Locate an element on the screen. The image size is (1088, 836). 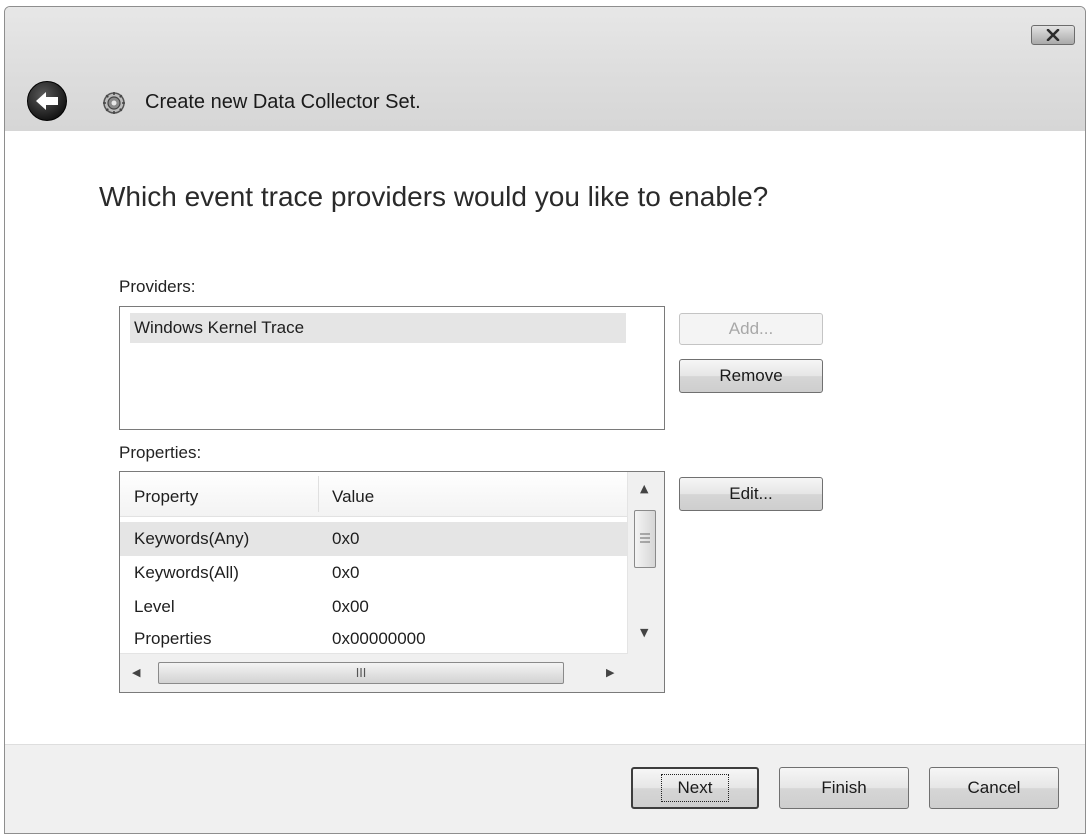
value-cell: 0x00000000 is located at coordinates (379, 638).